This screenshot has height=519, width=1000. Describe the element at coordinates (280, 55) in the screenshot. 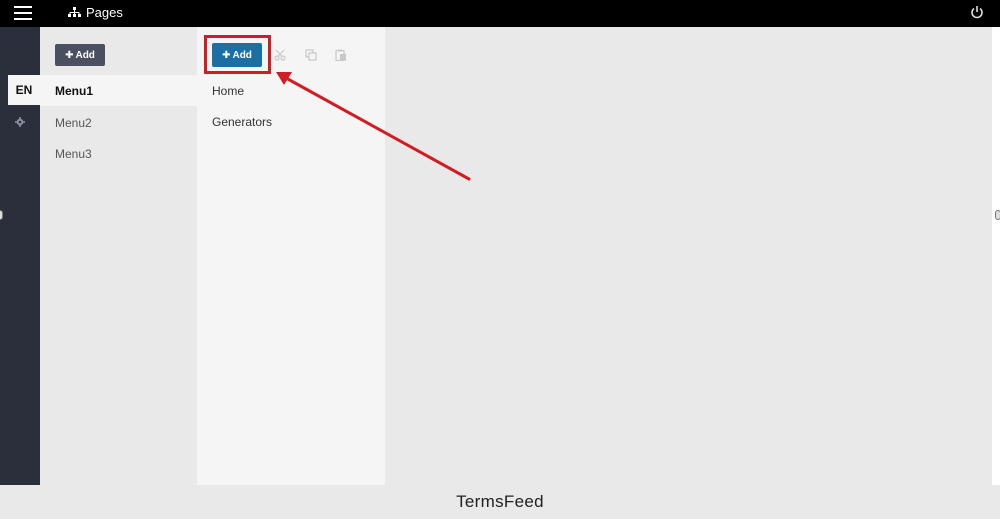

I see `scissors-icon` at that location.